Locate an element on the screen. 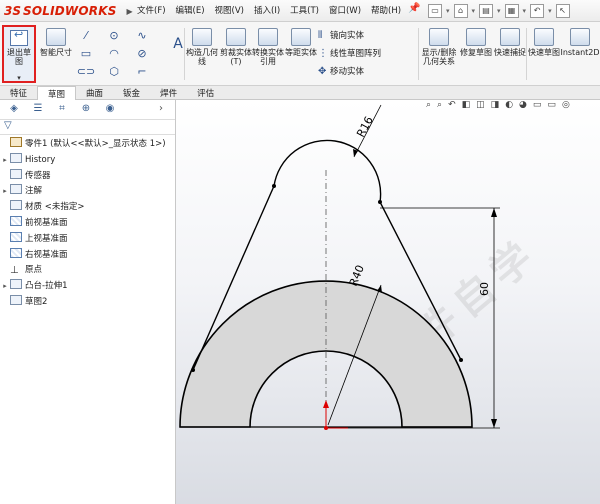  tab-evaluate: 评估 is located at coordinates (205, 93).